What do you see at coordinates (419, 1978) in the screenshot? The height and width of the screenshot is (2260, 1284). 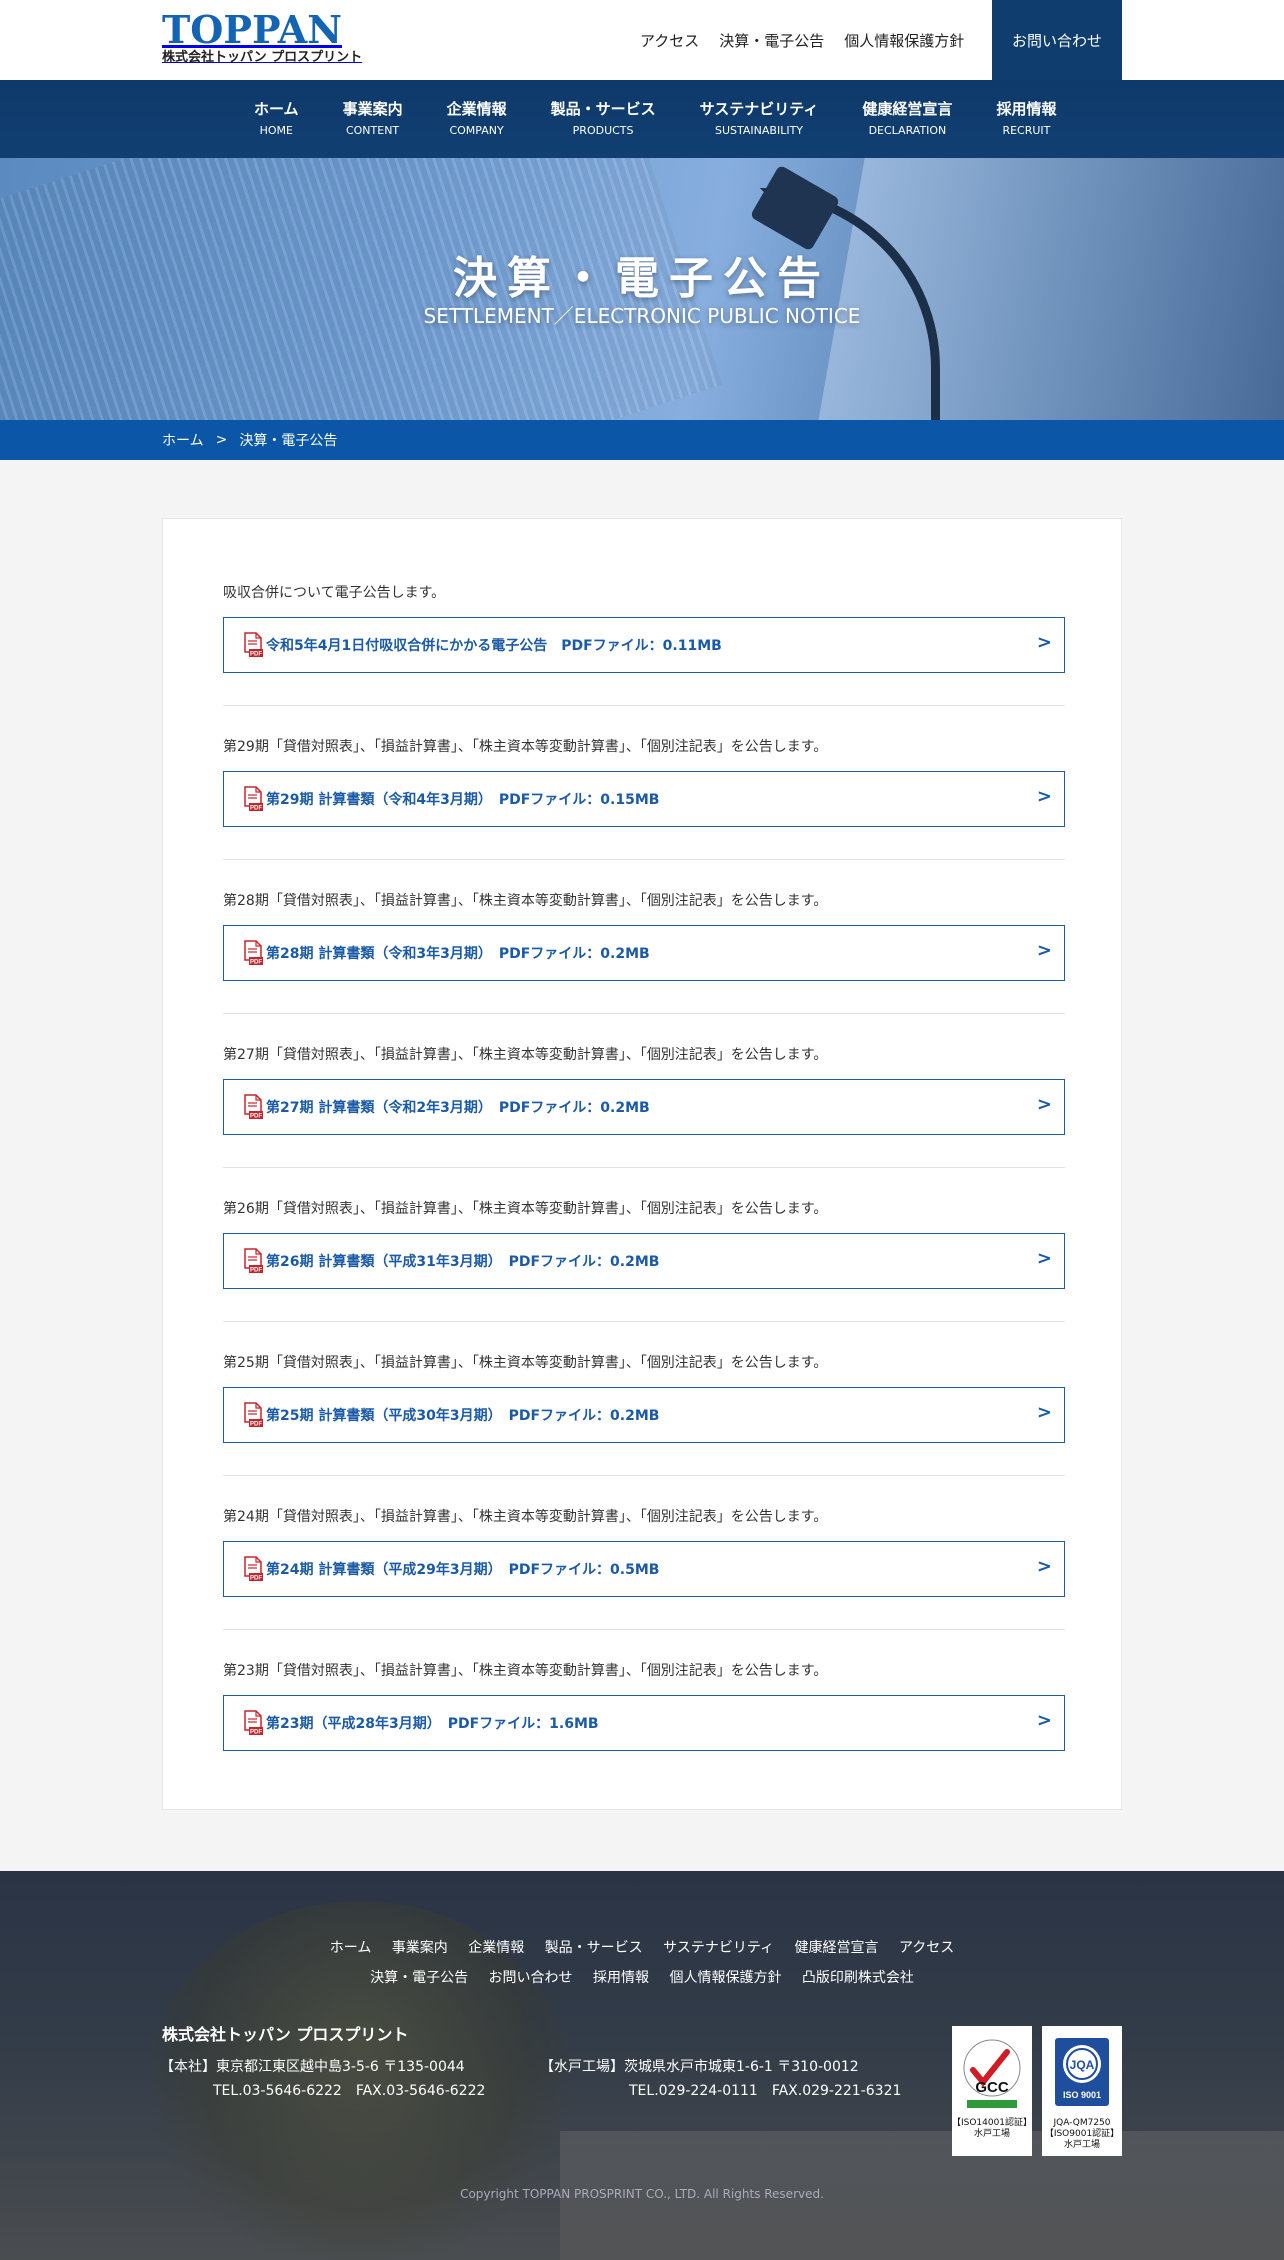 I see `footer-link-settlement: 決算・電子公告` at bounding box center [419, 1978].